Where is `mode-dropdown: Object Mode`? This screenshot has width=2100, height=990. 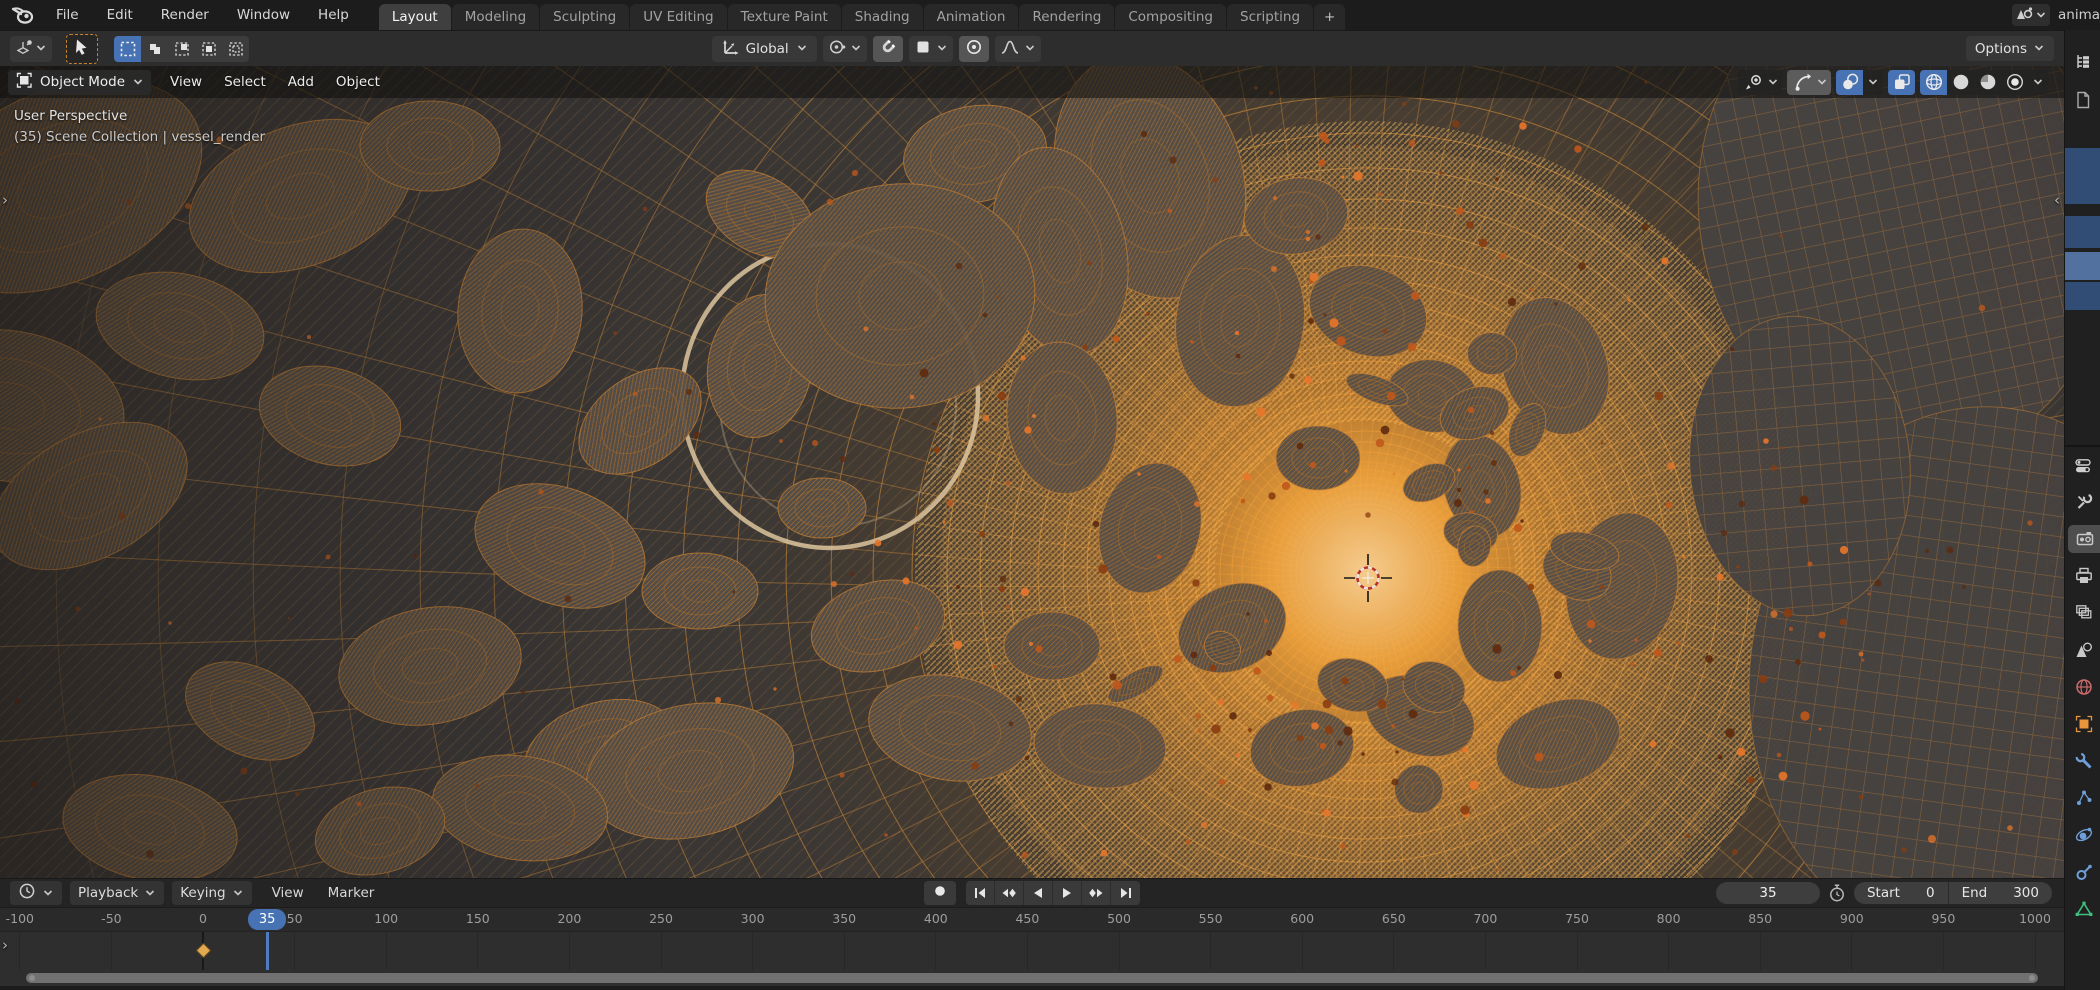
mode-dropdown: Object Mode is located at coordinates (80, 82).